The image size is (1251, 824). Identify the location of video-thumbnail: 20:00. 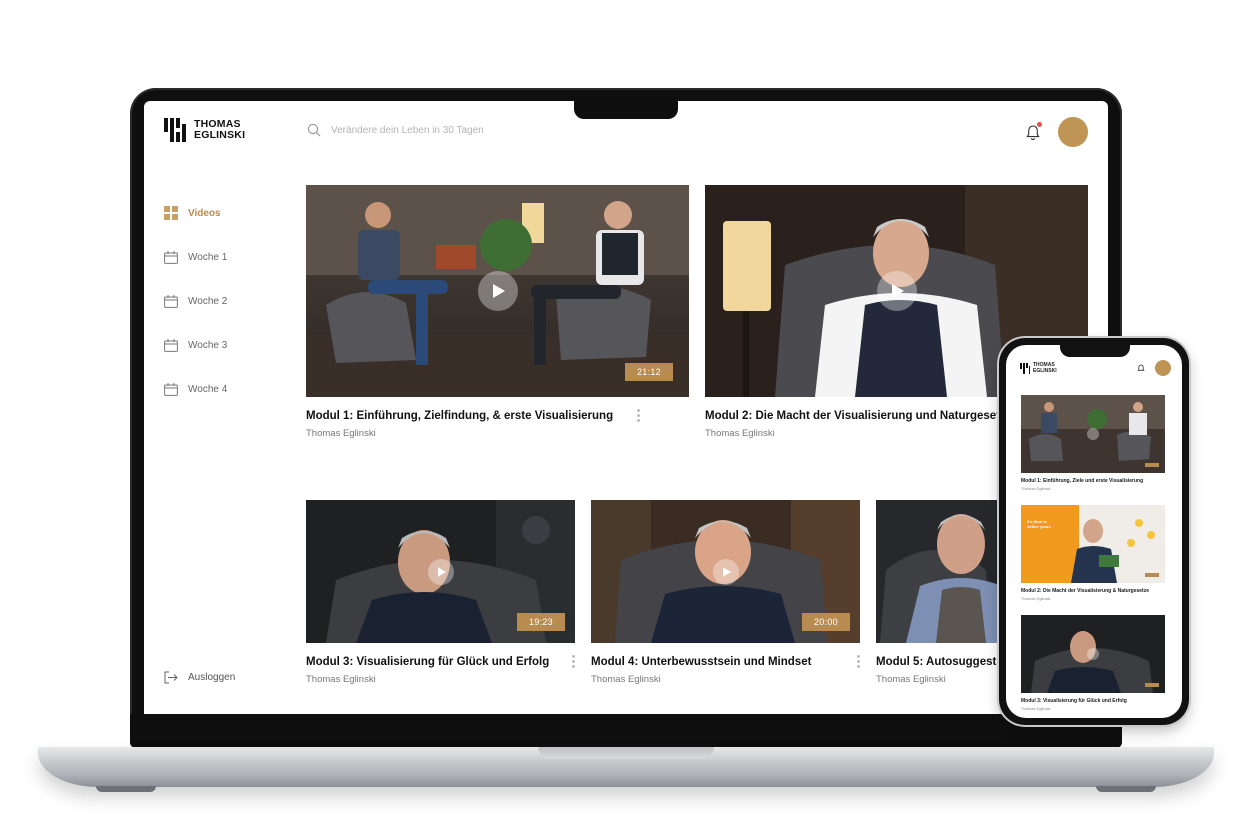
(725, 571).